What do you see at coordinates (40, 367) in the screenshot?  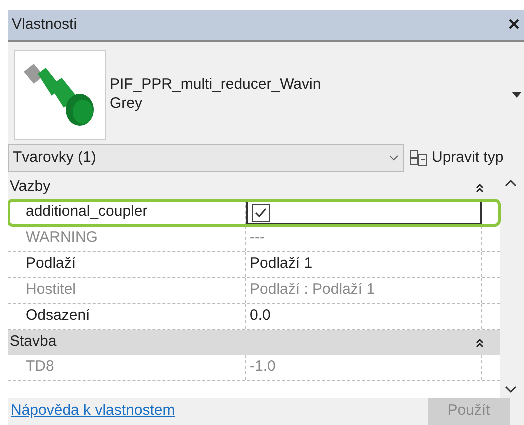 I see `property-name: TD8` at bounding box center [40, 367].